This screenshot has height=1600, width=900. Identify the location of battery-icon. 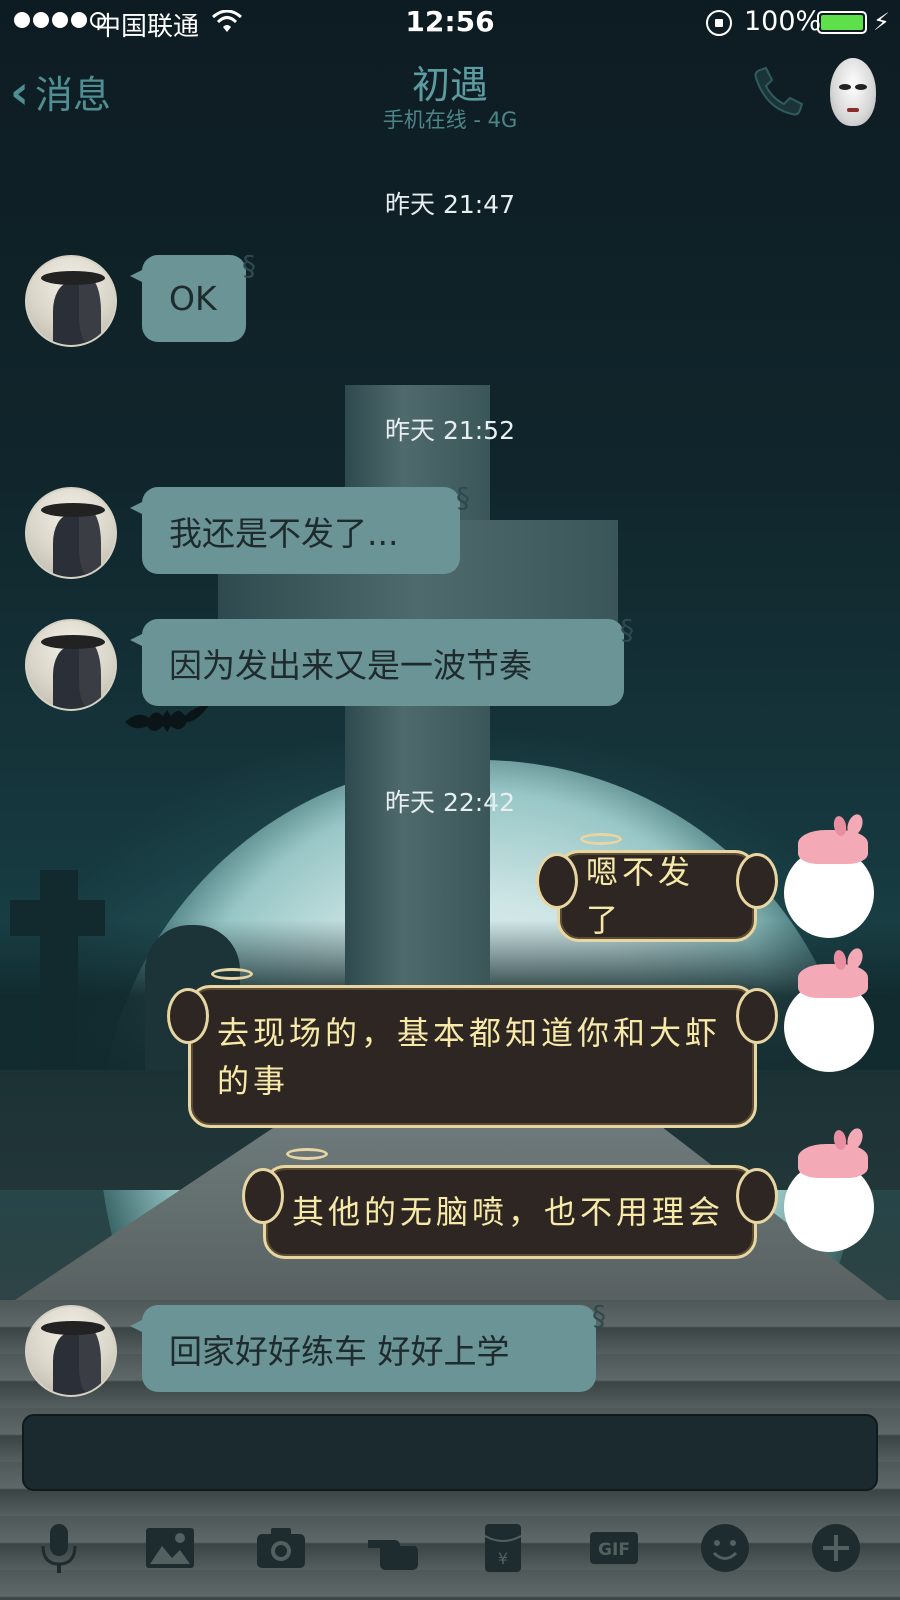
(842, 22).